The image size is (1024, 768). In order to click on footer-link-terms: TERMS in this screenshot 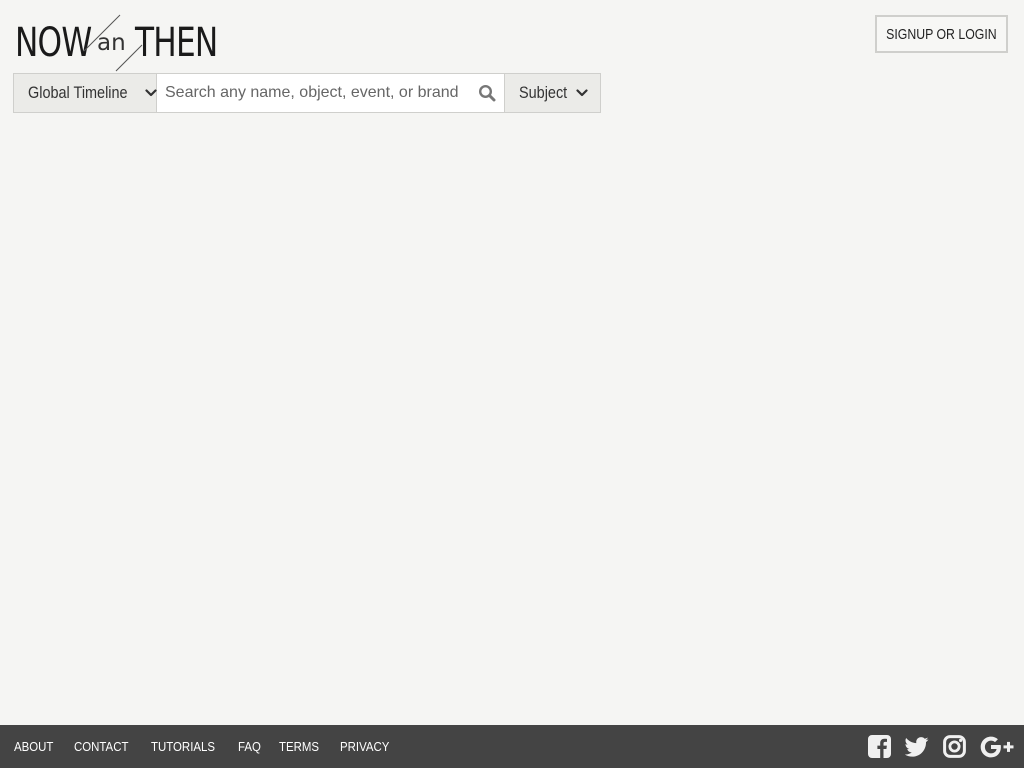, I will do `click(299, 746)`.